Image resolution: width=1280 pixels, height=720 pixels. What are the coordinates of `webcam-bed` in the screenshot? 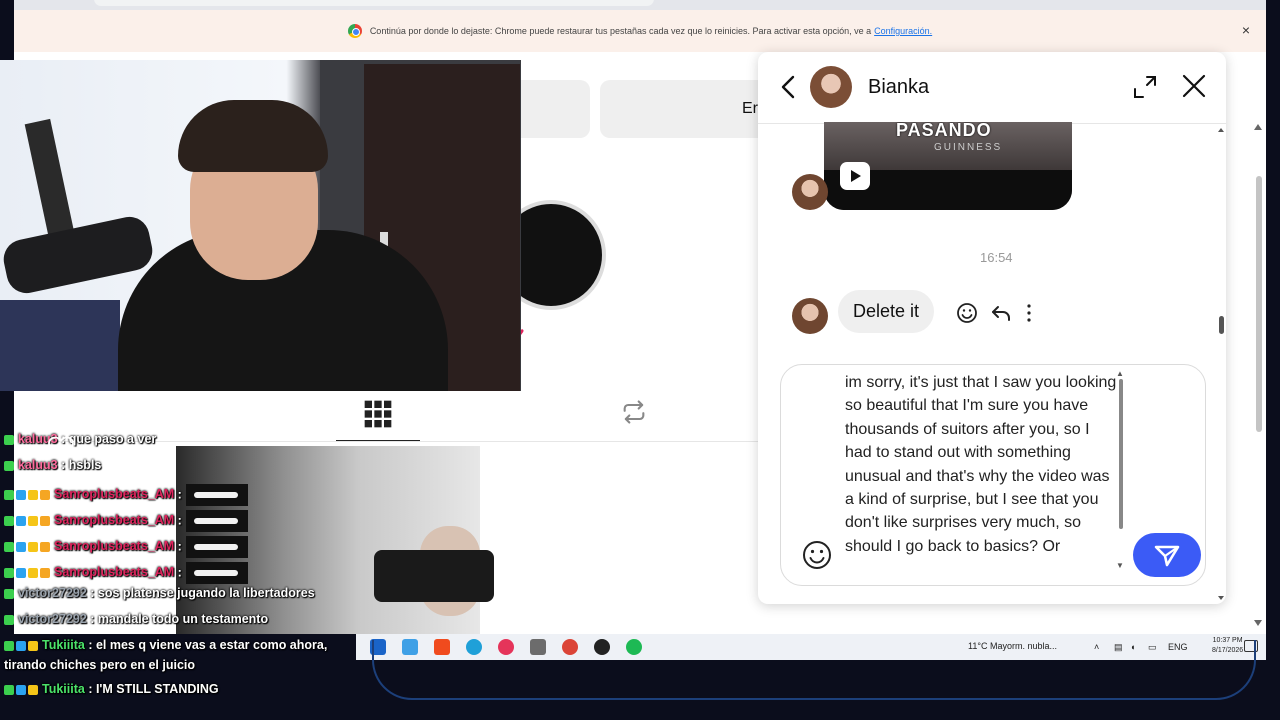 It's located at (60, 345).